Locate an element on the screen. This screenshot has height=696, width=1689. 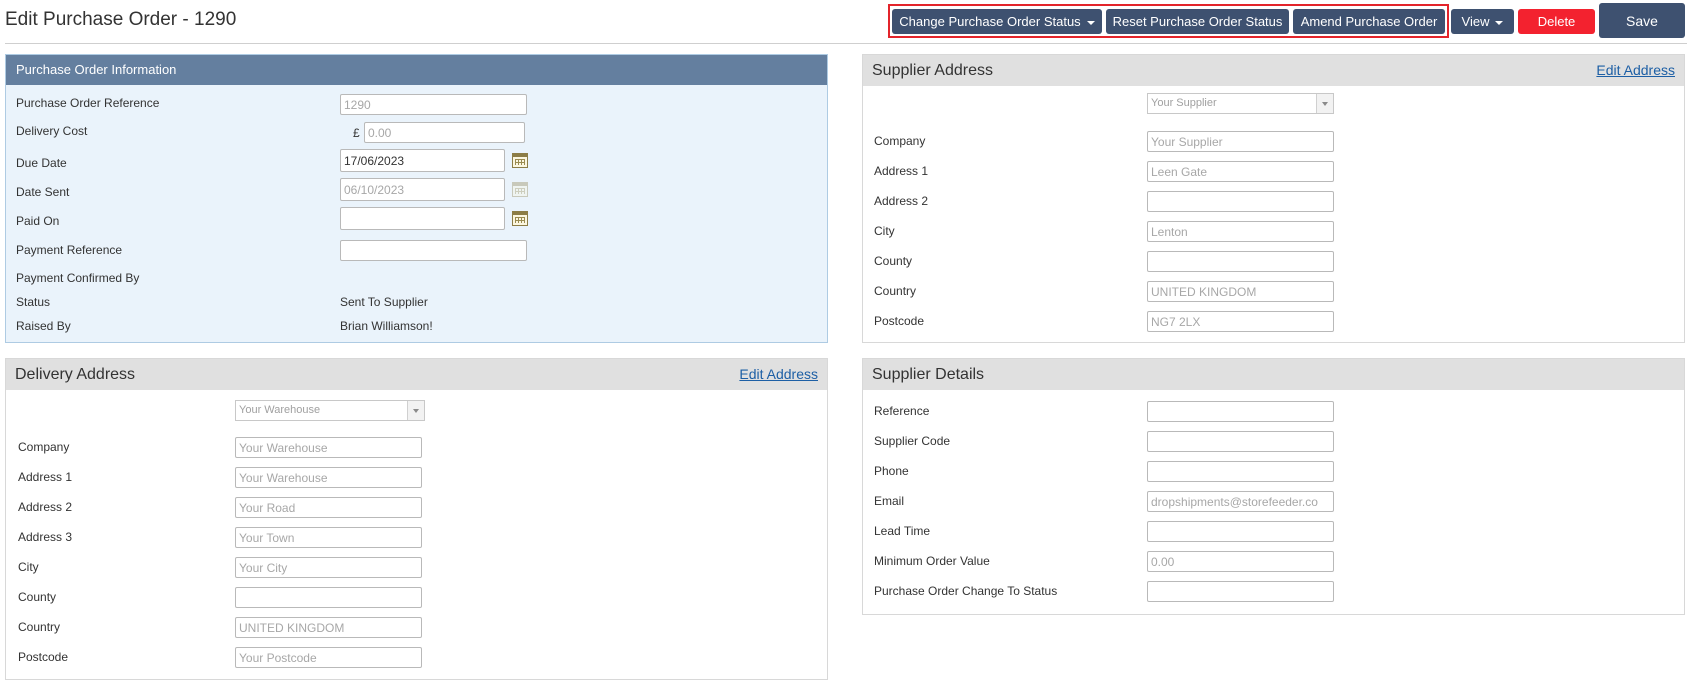
supplier-city-input is located at coordinates (1240, 231).